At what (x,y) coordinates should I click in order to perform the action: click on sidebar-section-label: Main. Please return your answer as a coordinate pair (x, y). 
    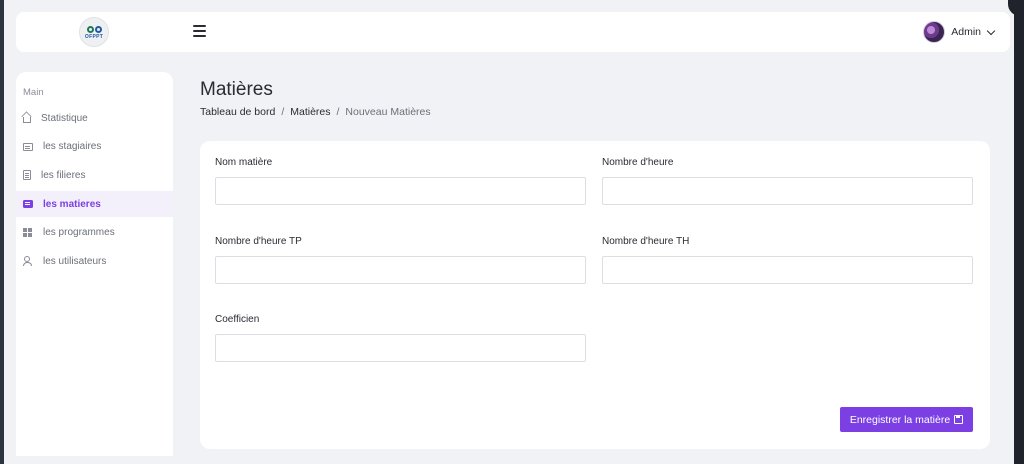
    Looking at the image, I should click on (33, 92).